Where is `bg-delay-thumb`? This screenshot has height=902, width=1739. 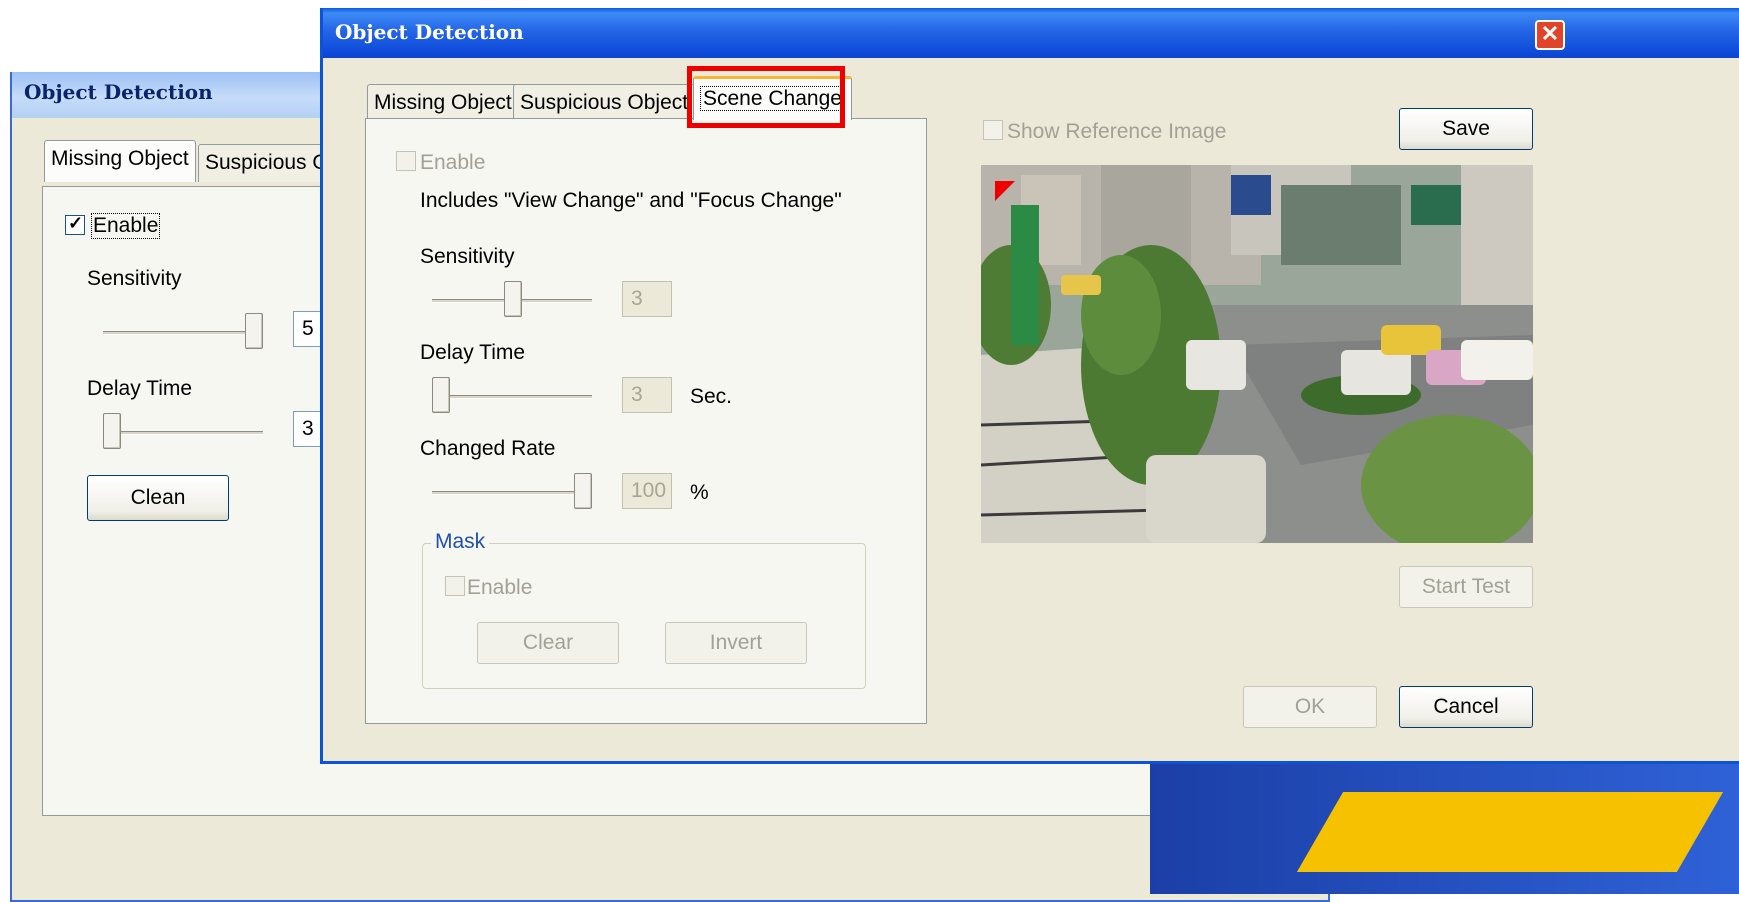
bg-delay-thumb is located at coordinates (112, 431).